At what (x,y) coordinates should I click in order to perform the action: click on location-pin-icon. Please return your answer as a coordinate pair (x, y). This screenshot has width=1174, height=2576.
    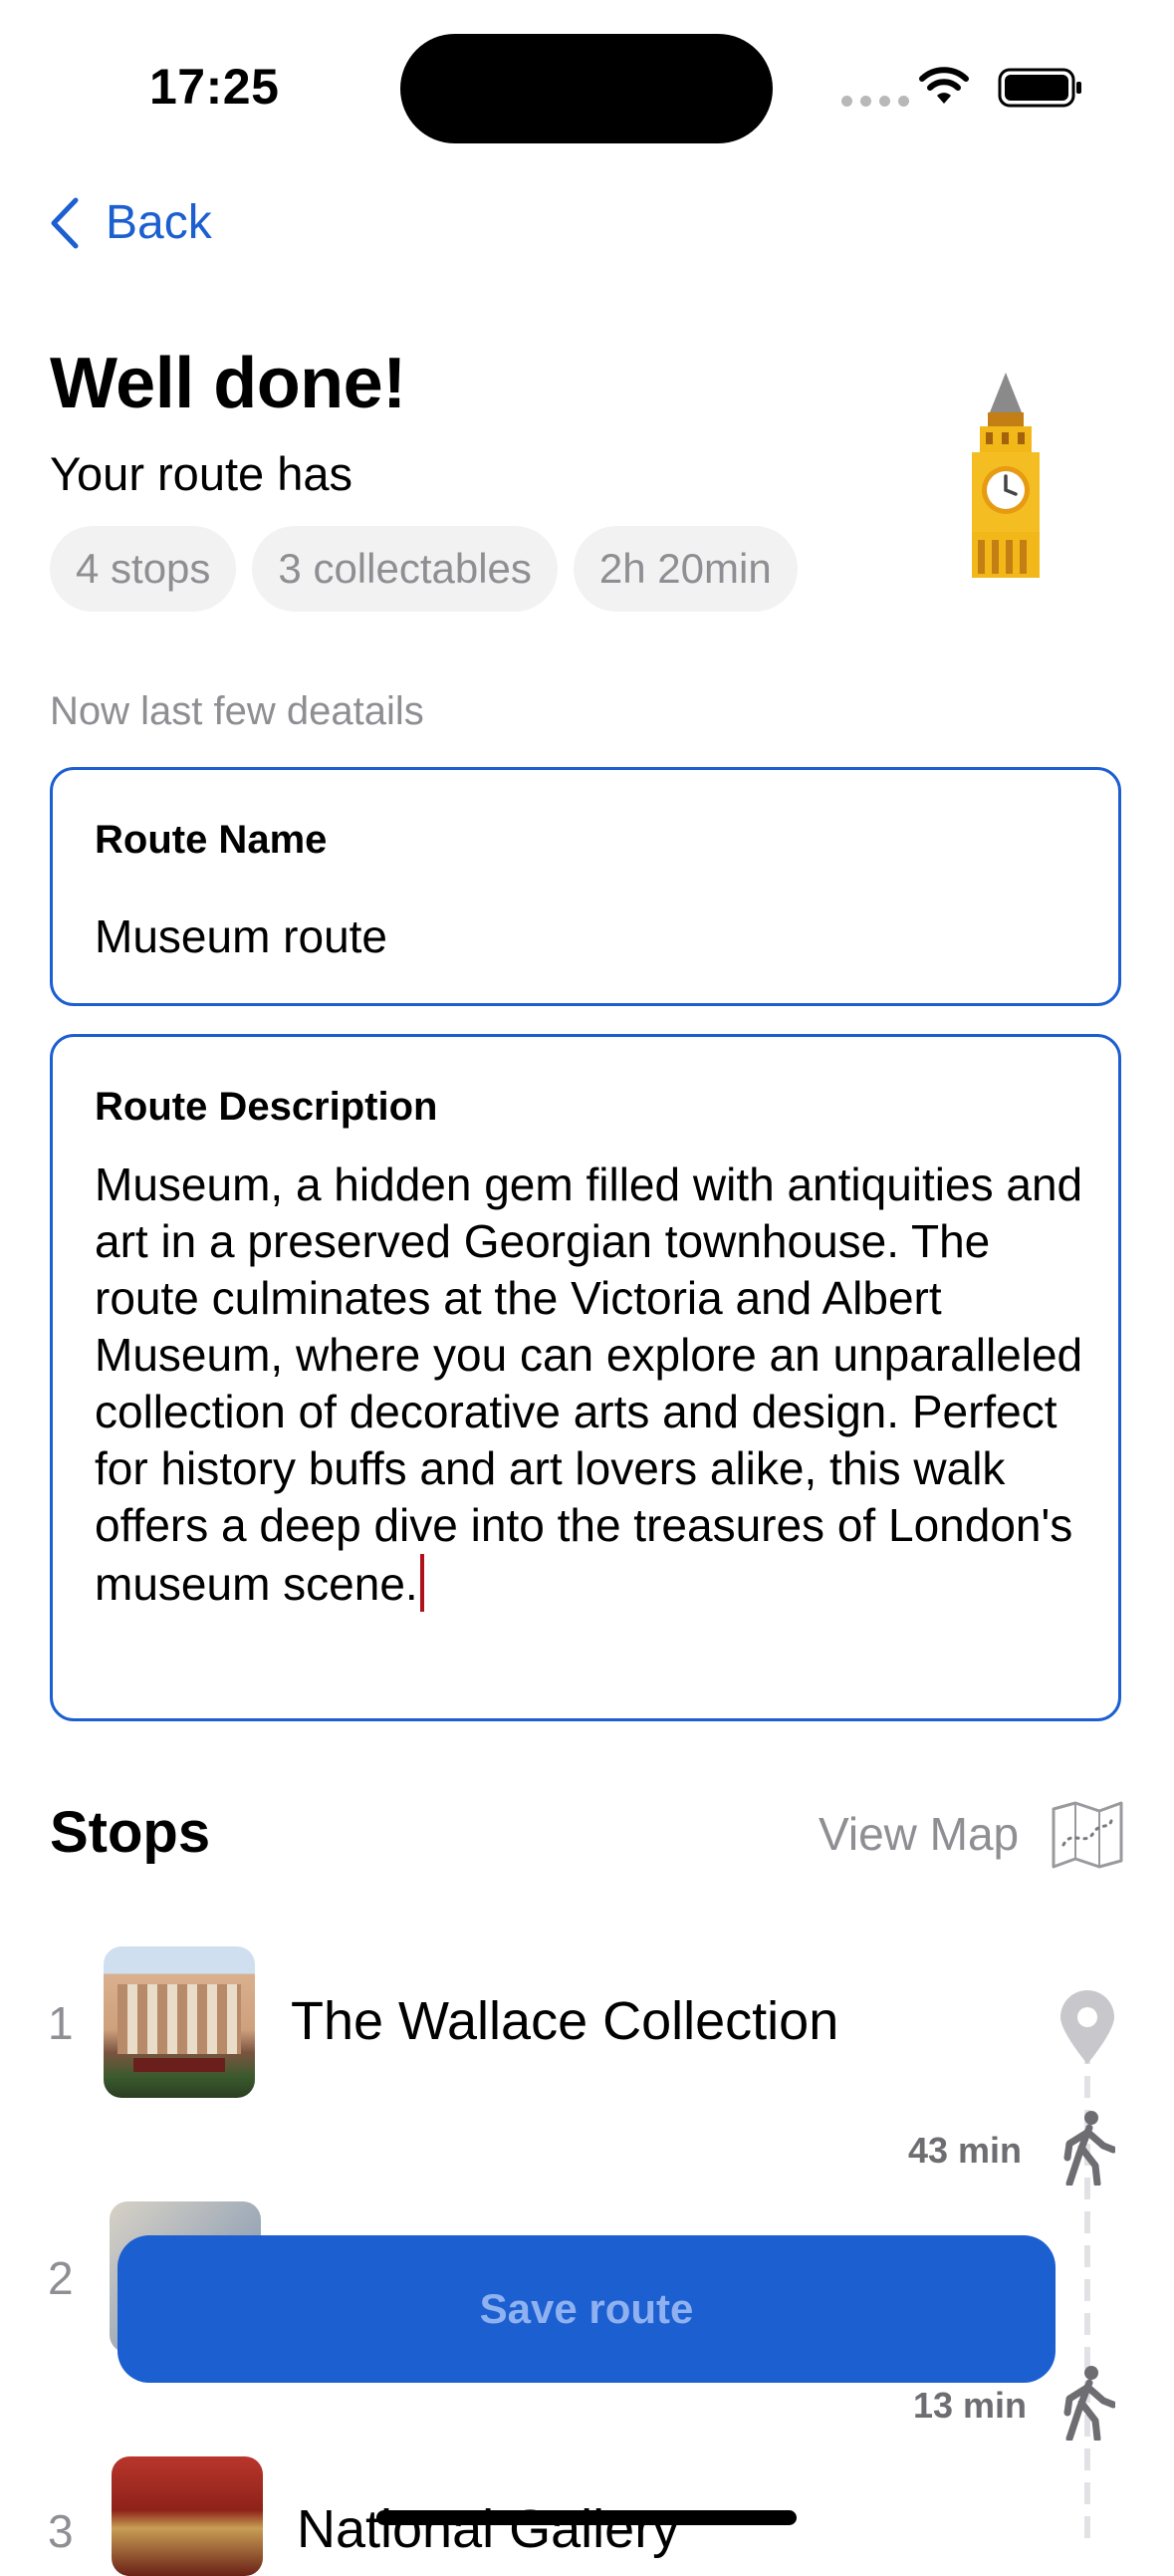
    Looking at the image, I should click on (1087, 2027).